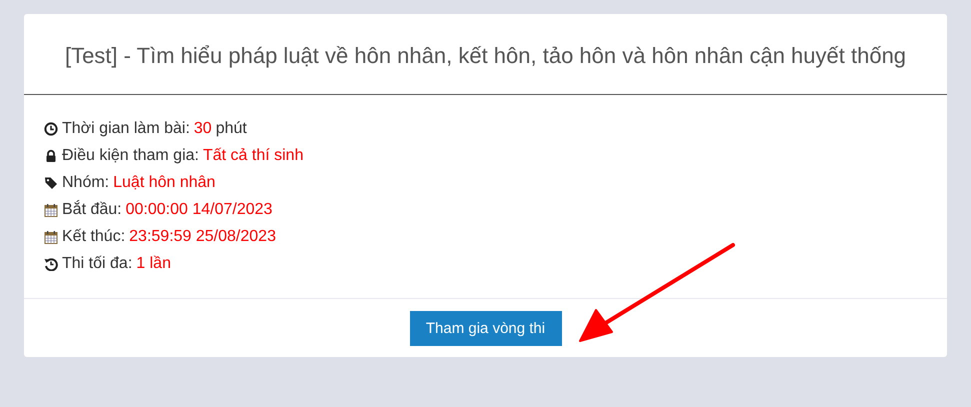 This screenshot has height=407, width=971. Describe the element at coordinates (86, 183) in the screenshot. I see `detail-label: Nhóm:` at that location.